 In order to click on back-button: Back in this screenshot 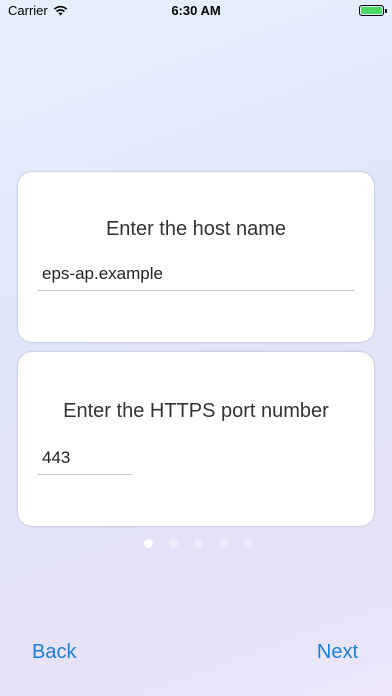, I will do `click(54, 652)`.